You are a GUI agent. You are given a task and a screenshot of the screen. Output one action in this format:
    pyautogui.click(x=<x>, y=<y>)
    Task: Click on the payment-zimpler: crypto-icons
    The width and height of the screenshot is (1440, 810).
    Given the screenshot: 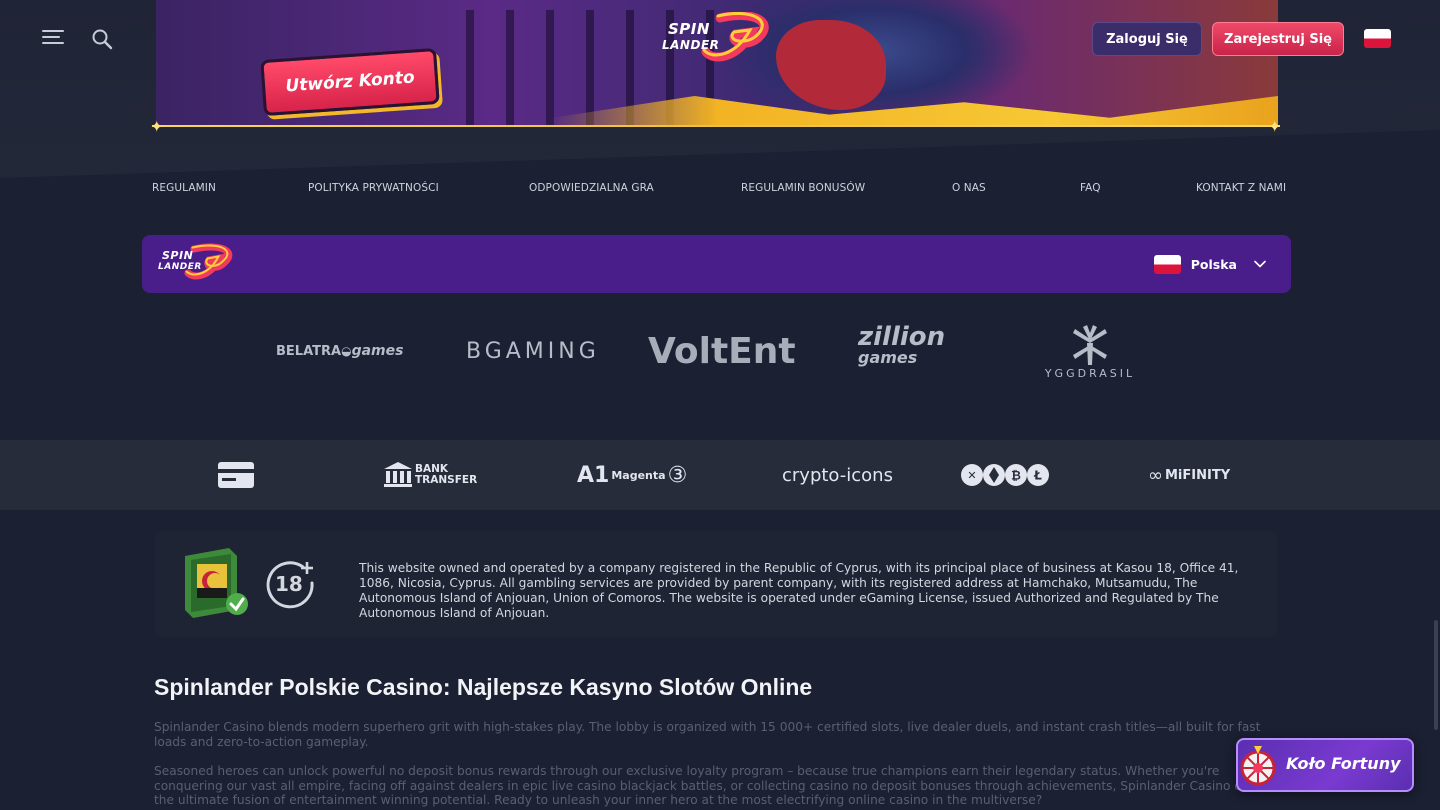 What is the action you would take?
    pyautogui.click(x=837, y=475)
    